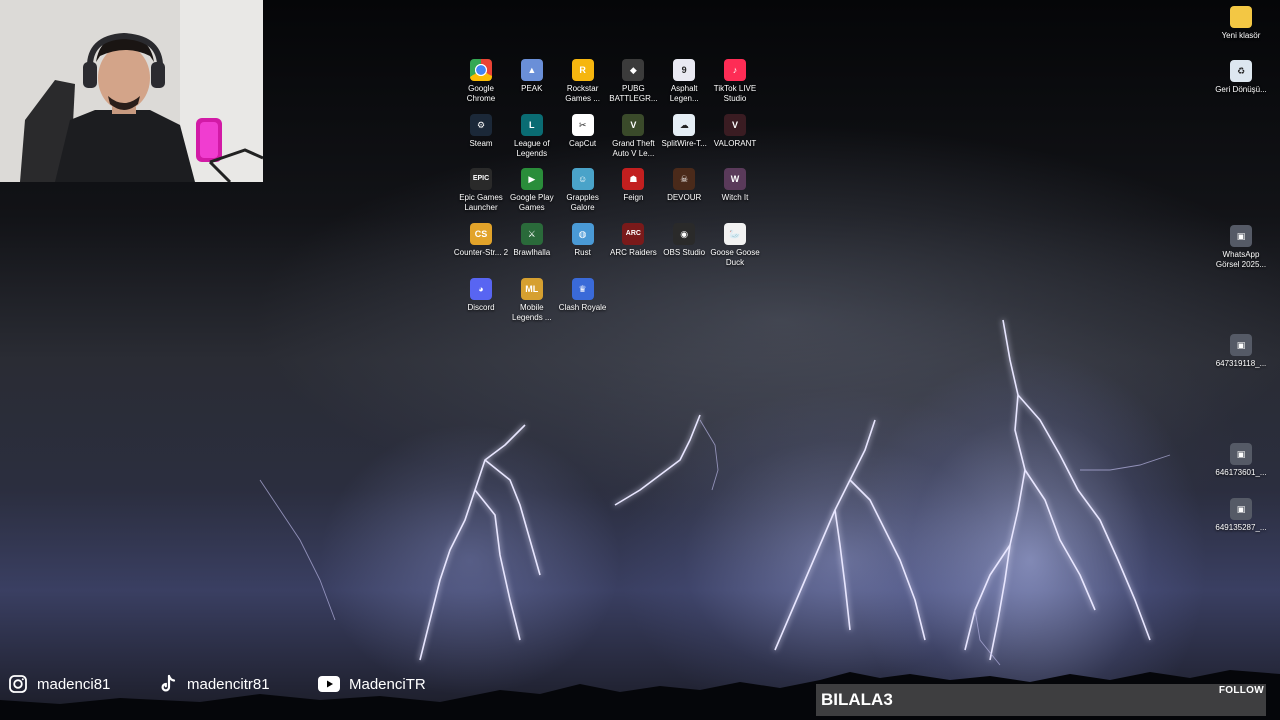 Image resolution: width=1280 pixels, height=720 pixels. Describe the element at coordinates (684, 179) in the screenshot. I see `devour-icon: ☠` at that location.